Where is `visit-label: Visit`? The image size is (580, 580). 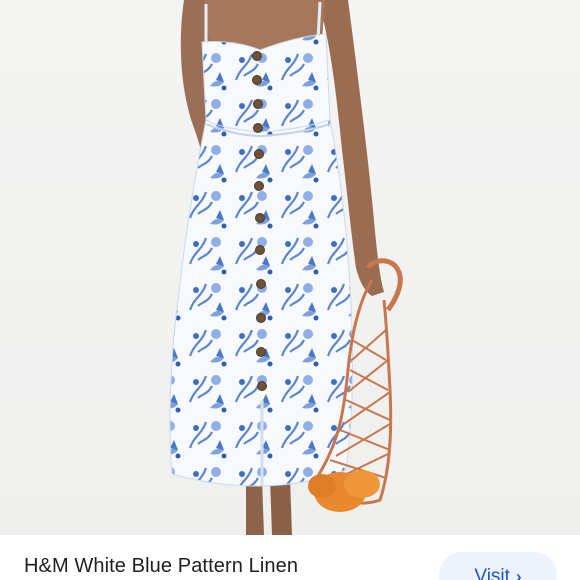
visit-label: Visit is located at coordinates (492, 573).